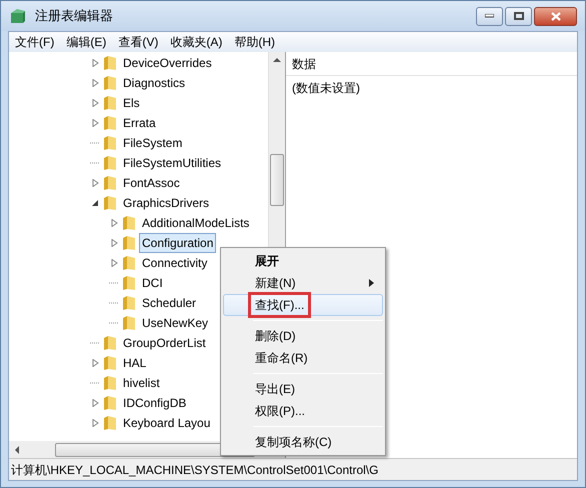 The height and width of the screenshot is (488, 586). I want to click on data-value: (数值未设置), so click(326, 88).